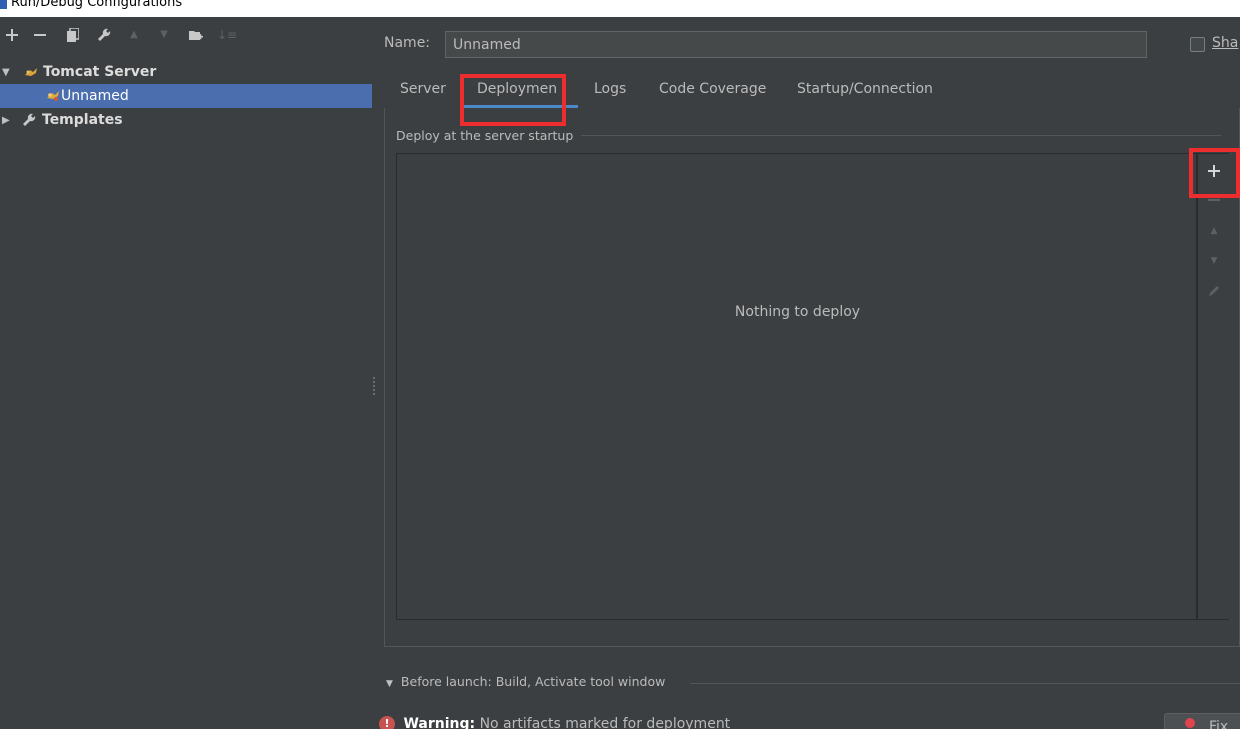  Describe the element at coordinates (485, 135) in the screenshot. I see `section-title: Deploy at the server startup` at that location.